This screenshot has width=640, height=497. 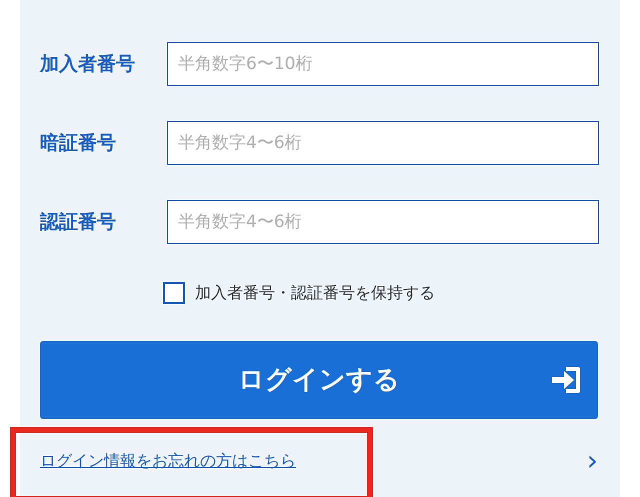 I want to click on login-icon, so click(x=566, y=380).